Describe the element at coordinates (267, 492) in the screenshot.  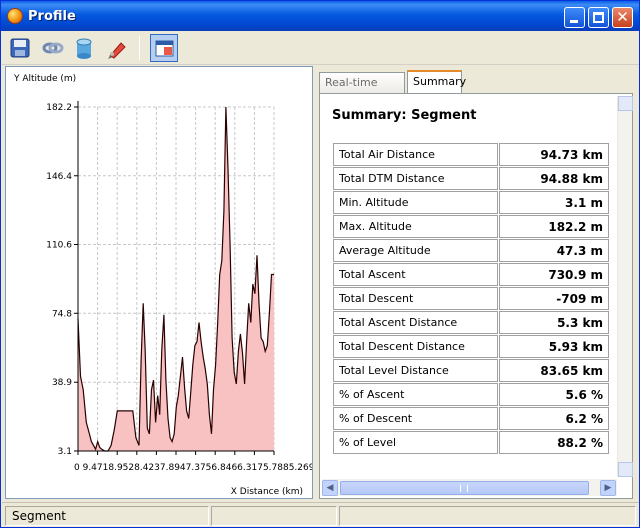
I see `x-axis-label: X Distance (km)` at that location.